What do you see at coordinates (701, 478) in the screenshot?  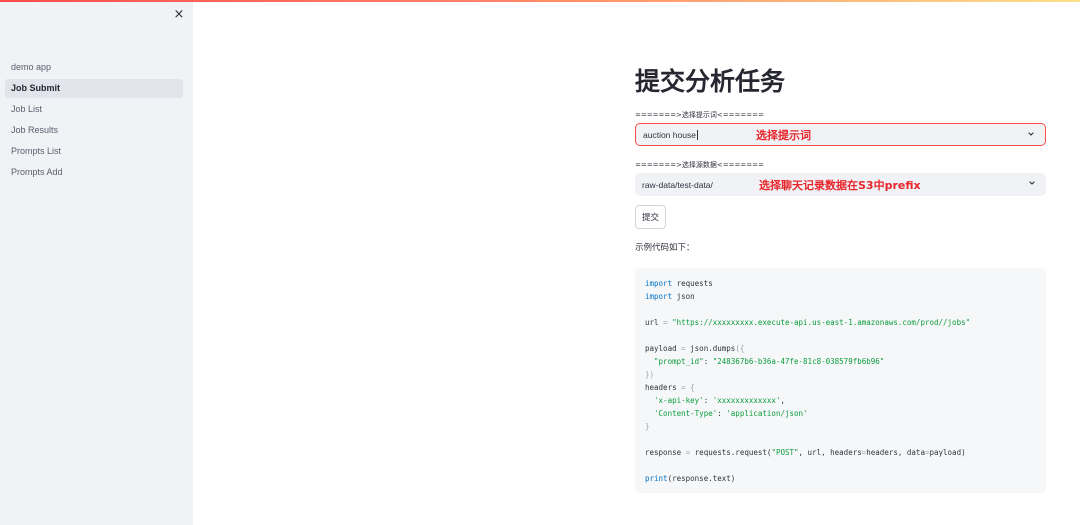 I see `code-token: (response.text)` at bounding box center [701, 478].